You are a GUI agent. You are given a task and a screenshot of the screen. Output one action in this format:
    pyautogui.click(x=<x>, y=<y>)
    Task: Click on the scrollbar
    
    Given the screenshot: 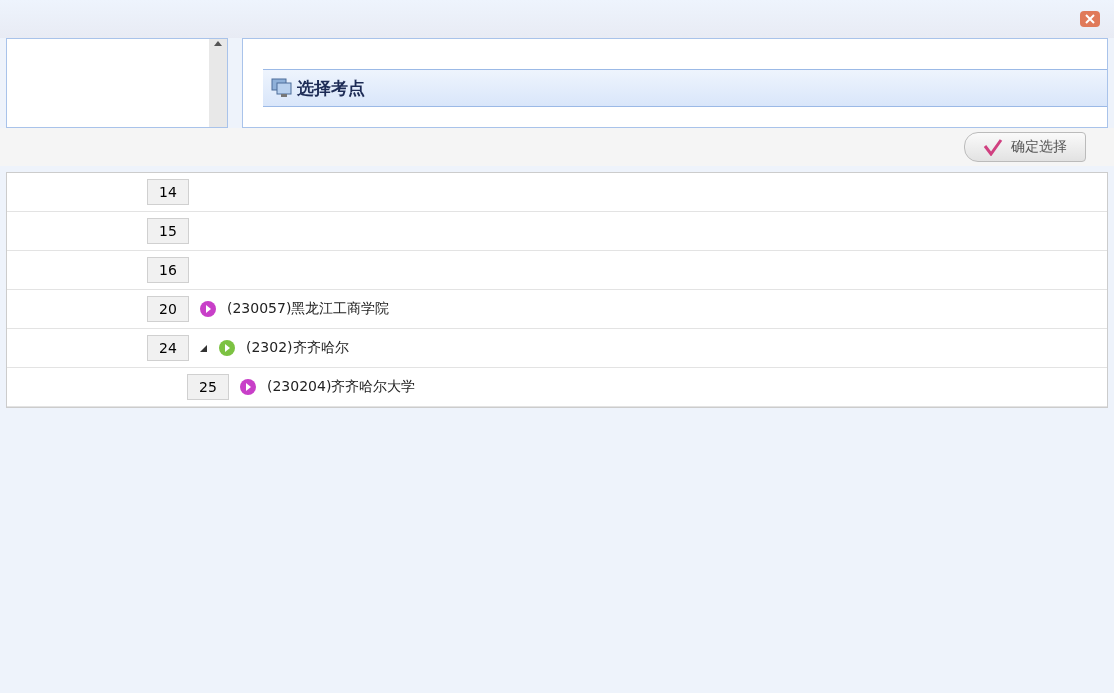 What is the action you would take?
    pyautogui.click(x=218, y=83)
    